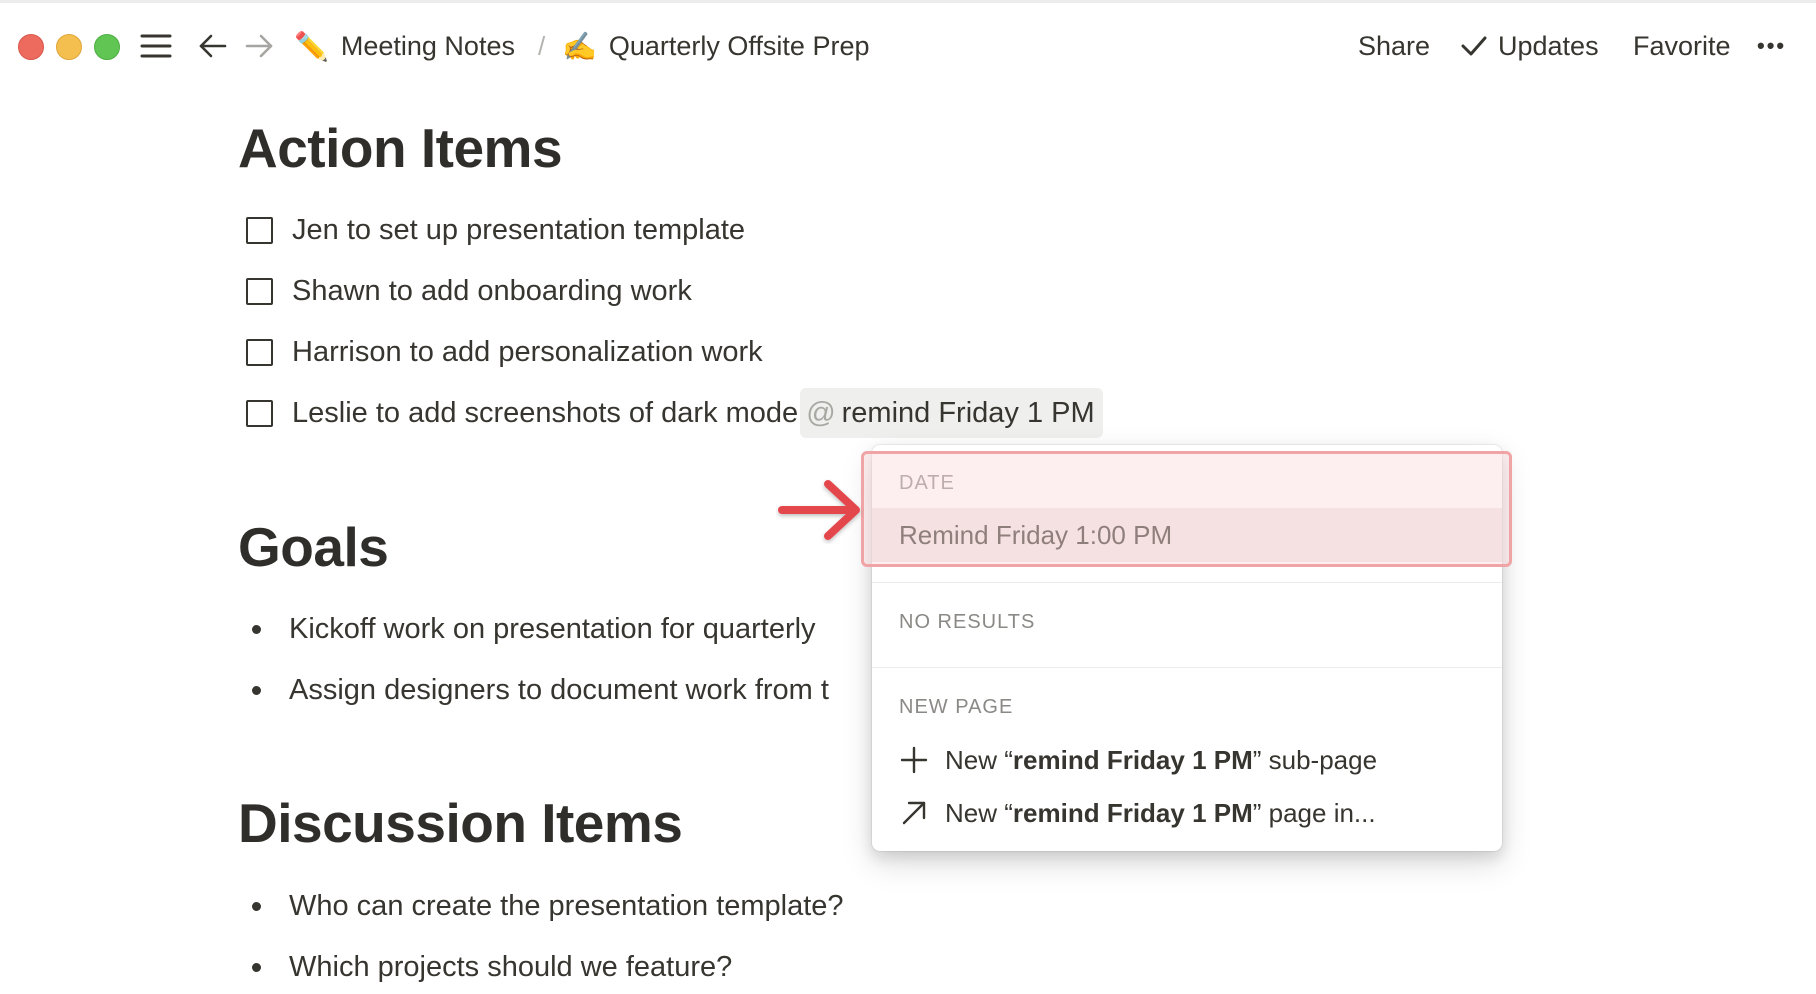  Describe the element at coordinates (510, 967) in the screenshot. I see `list-item-text: Which projects should we feature?` at that location.